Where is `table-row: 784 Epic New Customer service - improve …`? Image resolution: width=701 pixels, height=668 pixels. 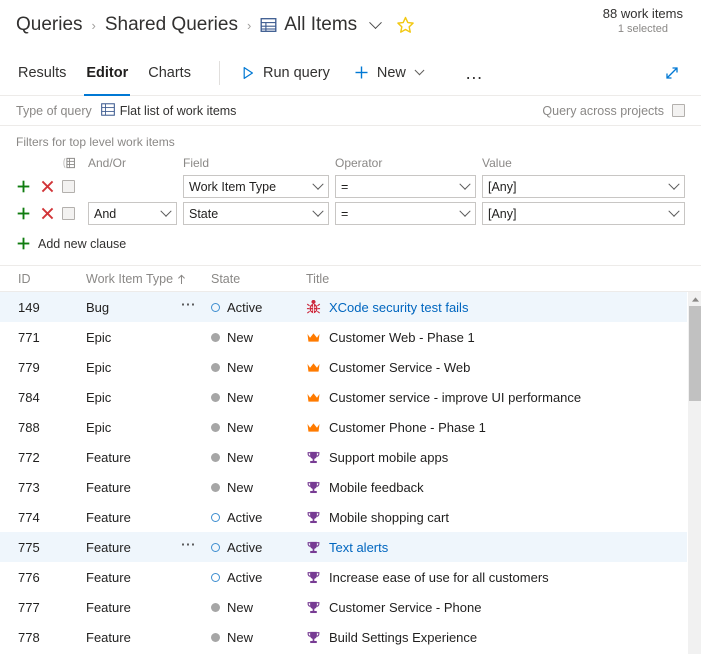
table-row: 784 Epic New Customer service - improve … is located at coordinates (350, 397).